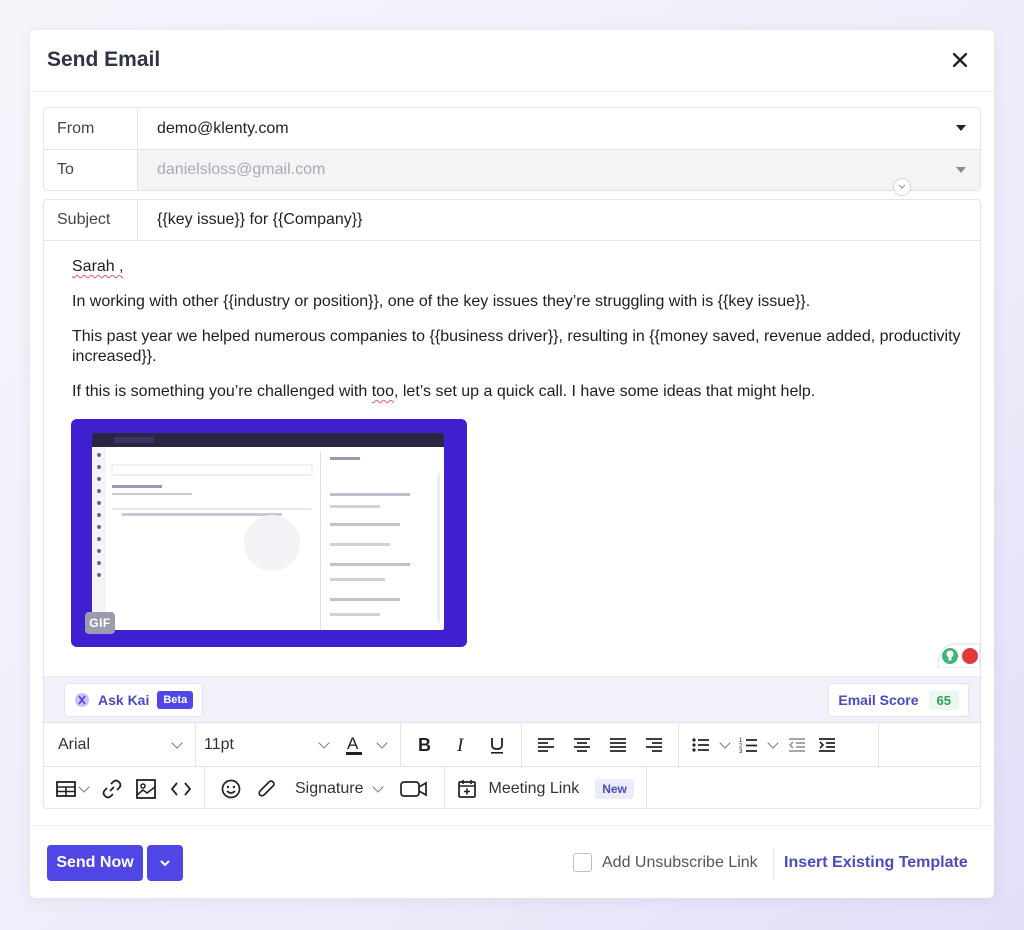 Image resolution: width=1024 pixels, height=930 pixels. Describe the element at coordinates (267, 789) in the screenshot. I see `attachment-button` at that location.